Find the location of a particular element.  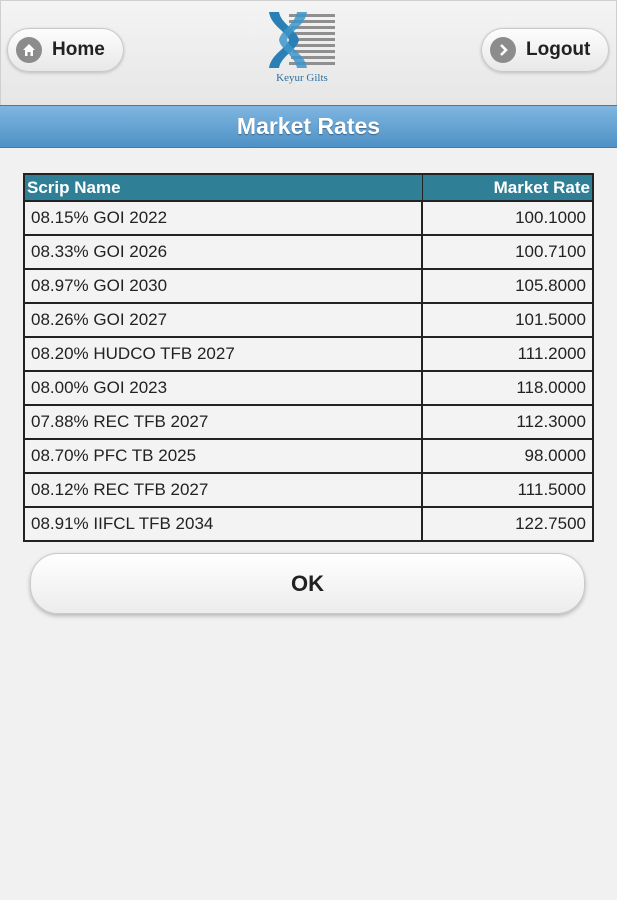

market-rate-cell: 112.3000 is located at coordinates (507, 422).